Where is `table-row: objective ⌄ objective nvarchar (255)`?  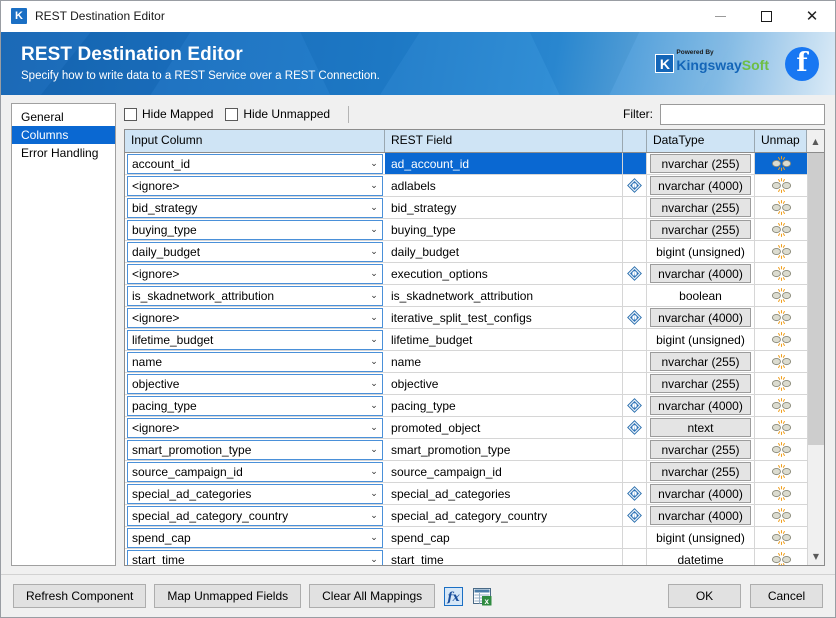 table-row: objective ⌄ objective nvarchar (255) is located at coordinates (466, 384).